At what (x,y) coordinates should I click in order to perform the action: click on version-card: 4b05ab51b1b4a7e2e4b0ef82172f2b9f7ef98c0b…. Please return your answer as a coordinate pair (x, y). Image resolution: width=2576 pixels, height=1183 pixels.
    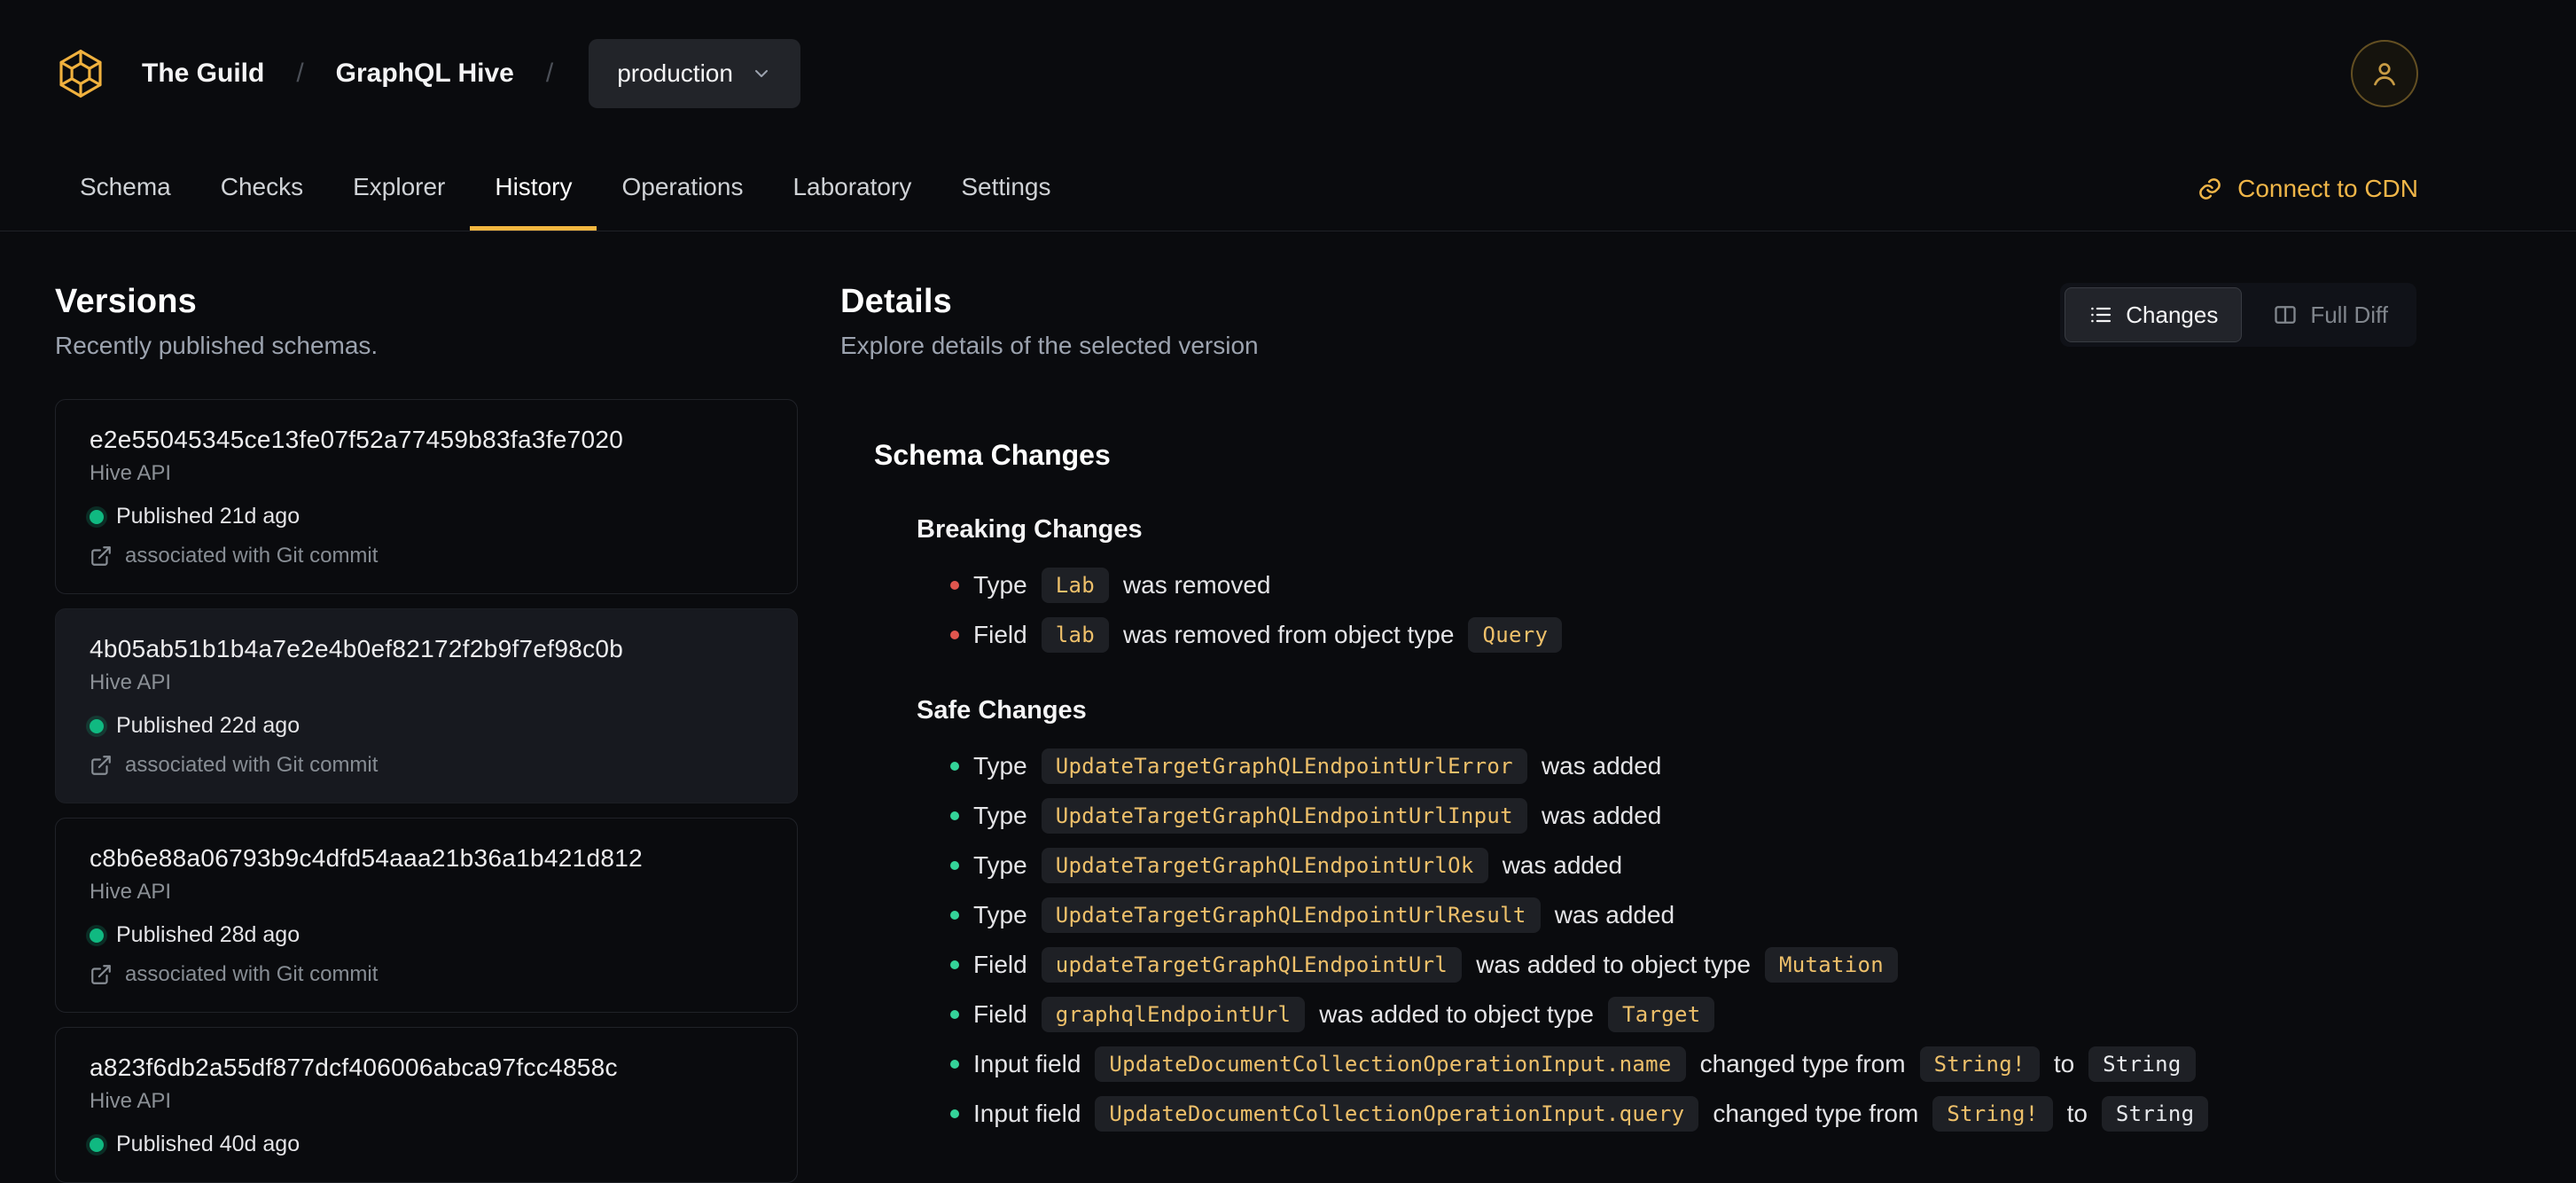
    Looking at the image, I should click on (426, 705).